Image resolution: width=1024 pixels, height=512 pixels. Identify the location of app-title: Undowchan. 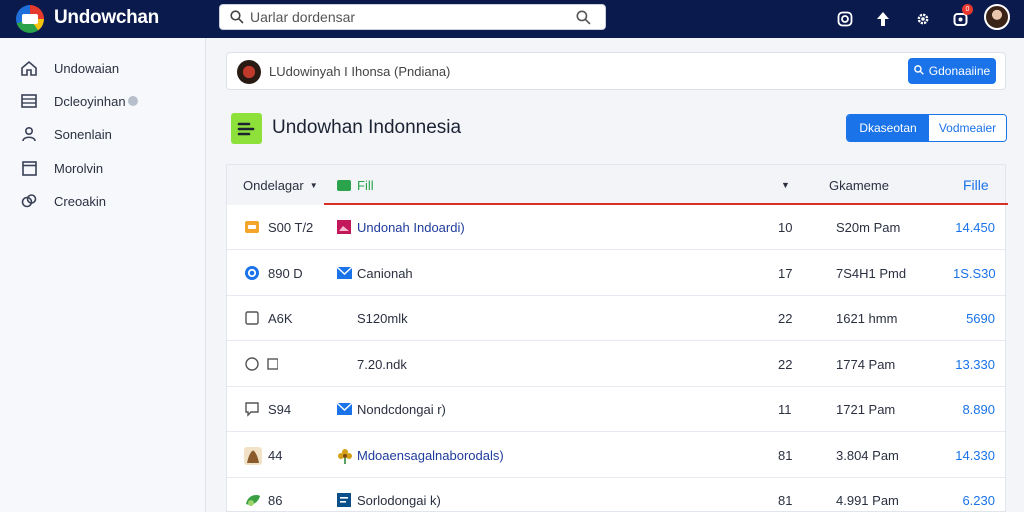
(106, 18).